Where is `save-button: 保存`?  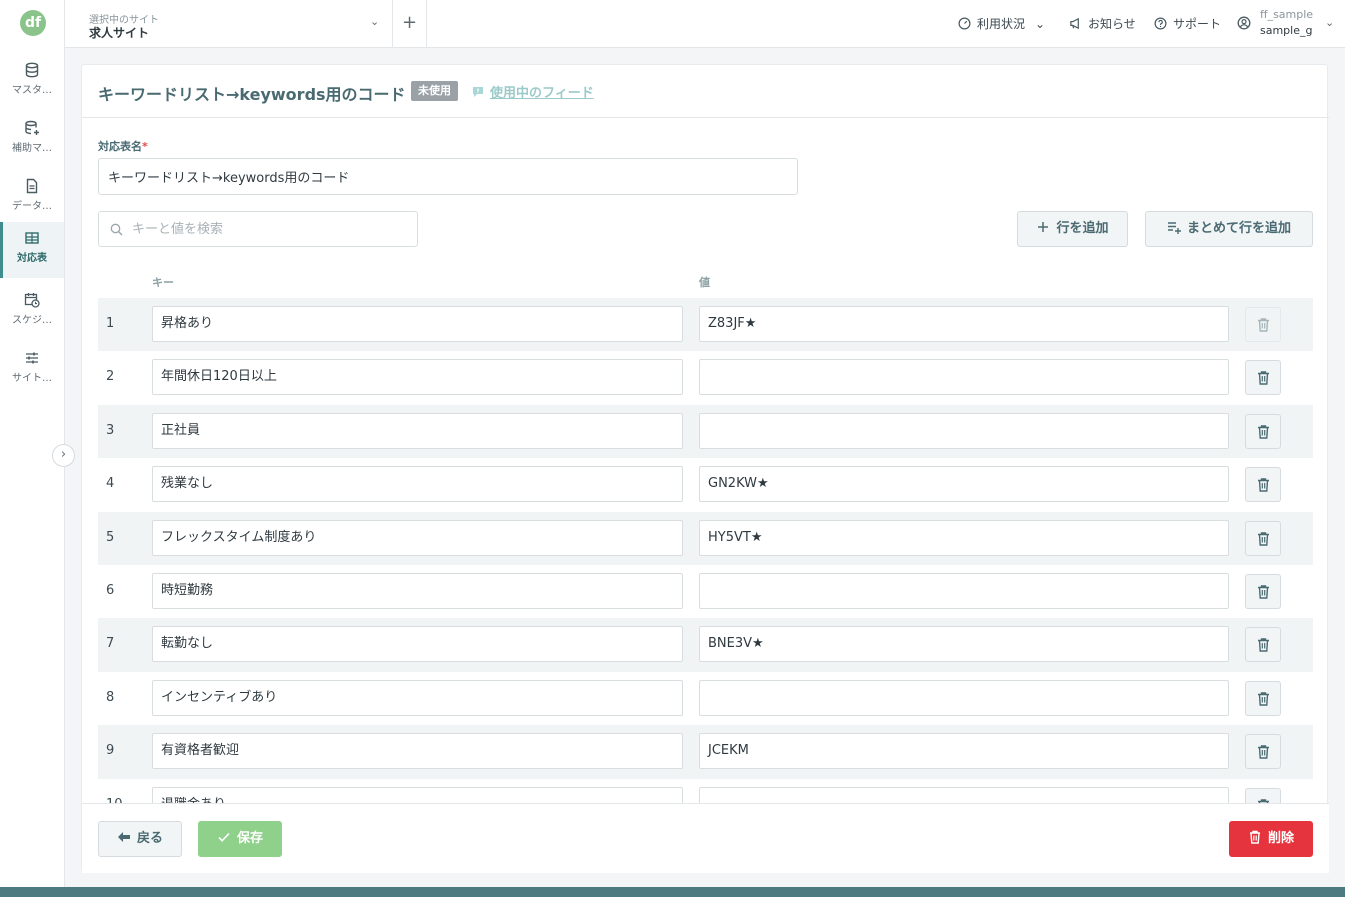
save-button: 保存 is located at coordinates (240, 839).